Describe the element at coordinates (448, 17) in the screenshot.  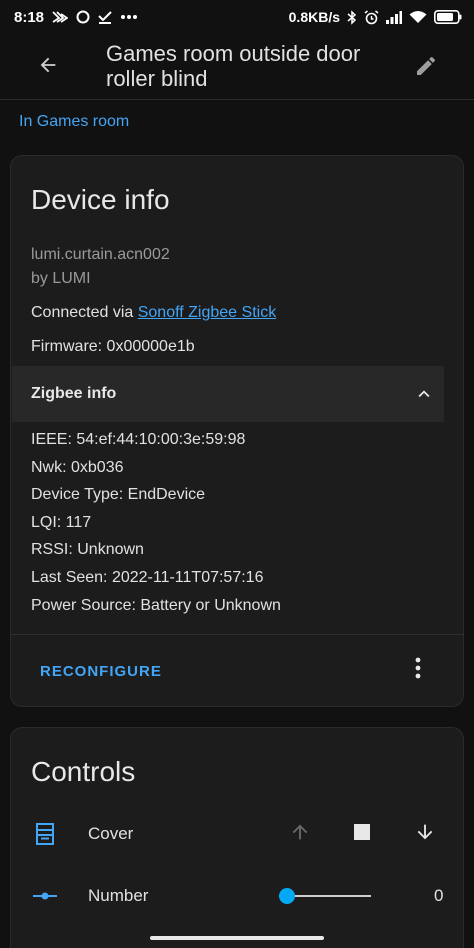
I see `battery-icon` at that location.